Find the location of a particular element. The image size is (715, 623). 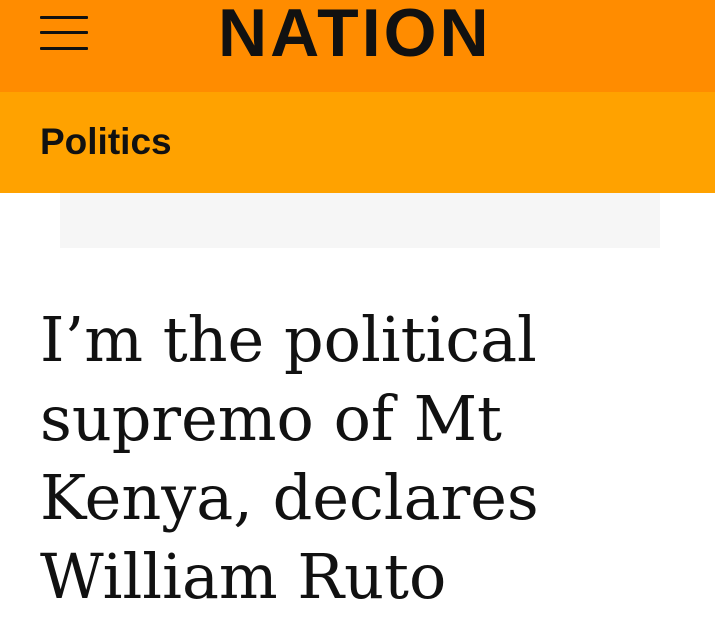

hamburger-menu-icon is located at coordinates (64, 33).